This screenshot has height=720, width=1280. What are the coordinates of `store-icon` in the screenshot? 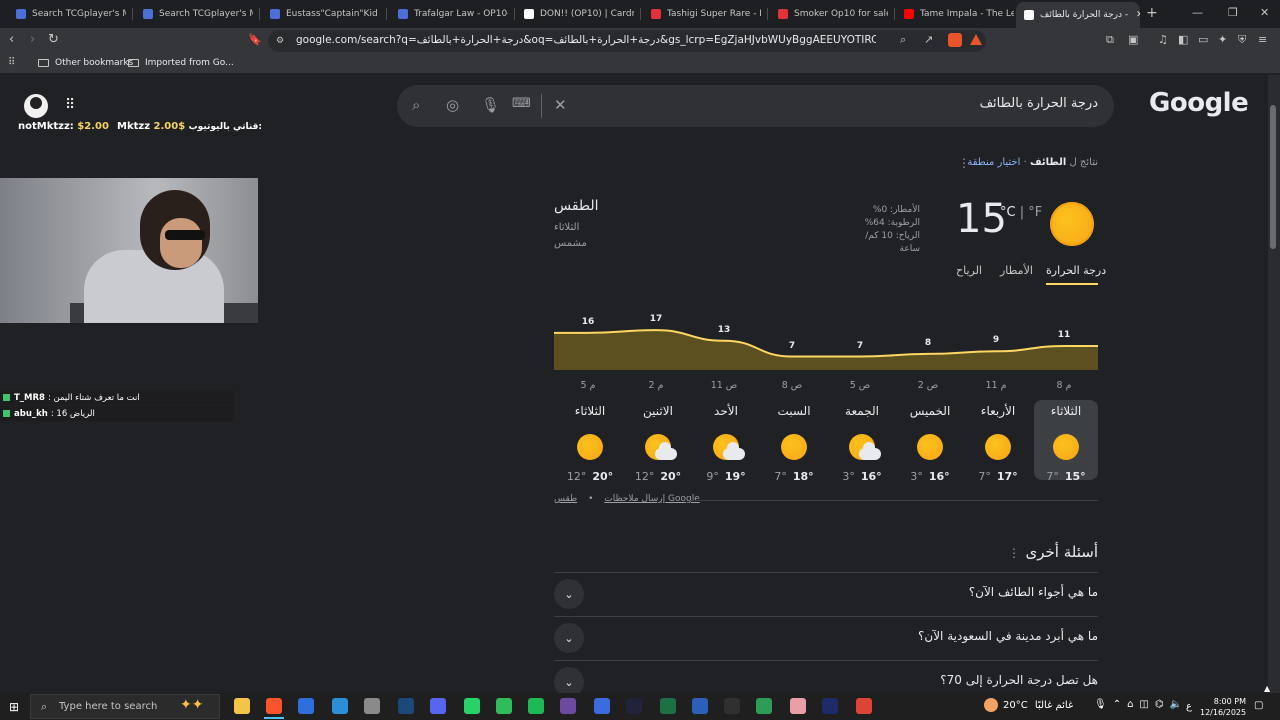 It's located at (306, 706).